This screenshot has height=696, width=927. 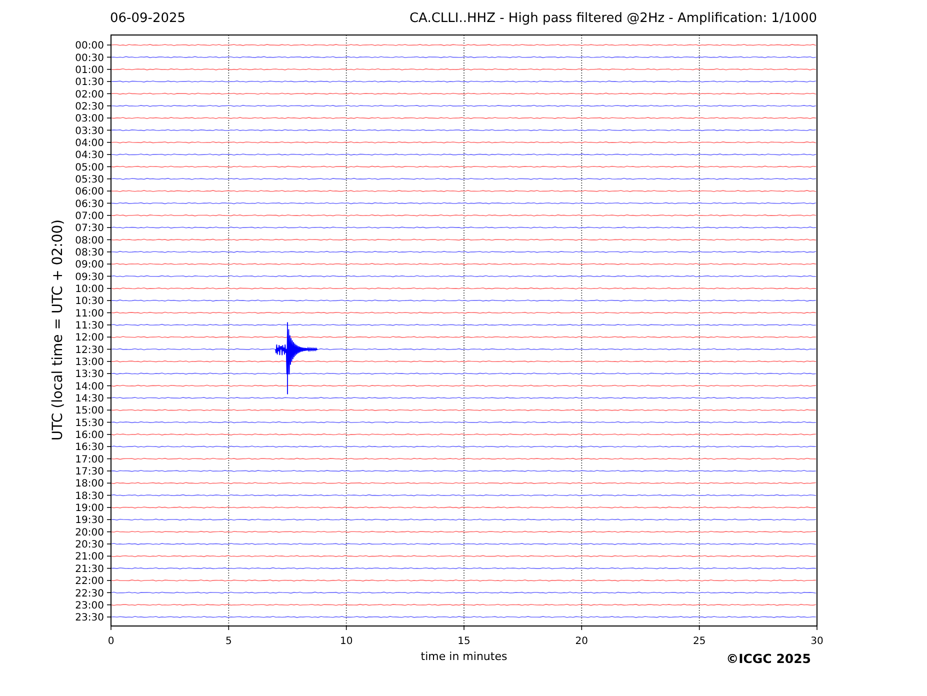 I want to click on y-tick-label: 04:00, so click(x=89, y=143).